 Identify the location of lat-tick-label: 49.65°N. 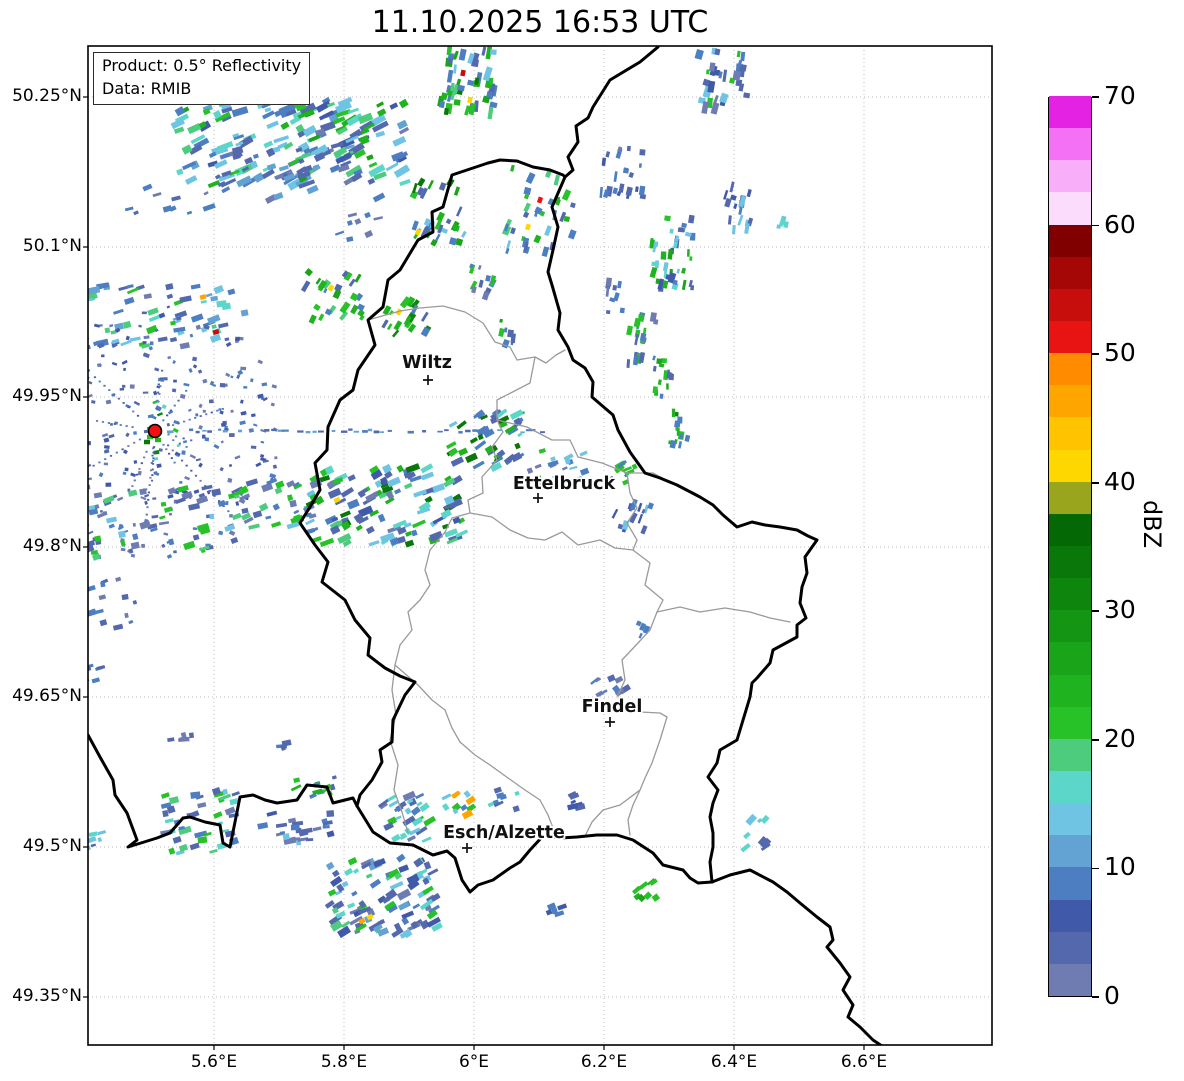
(47, 696).